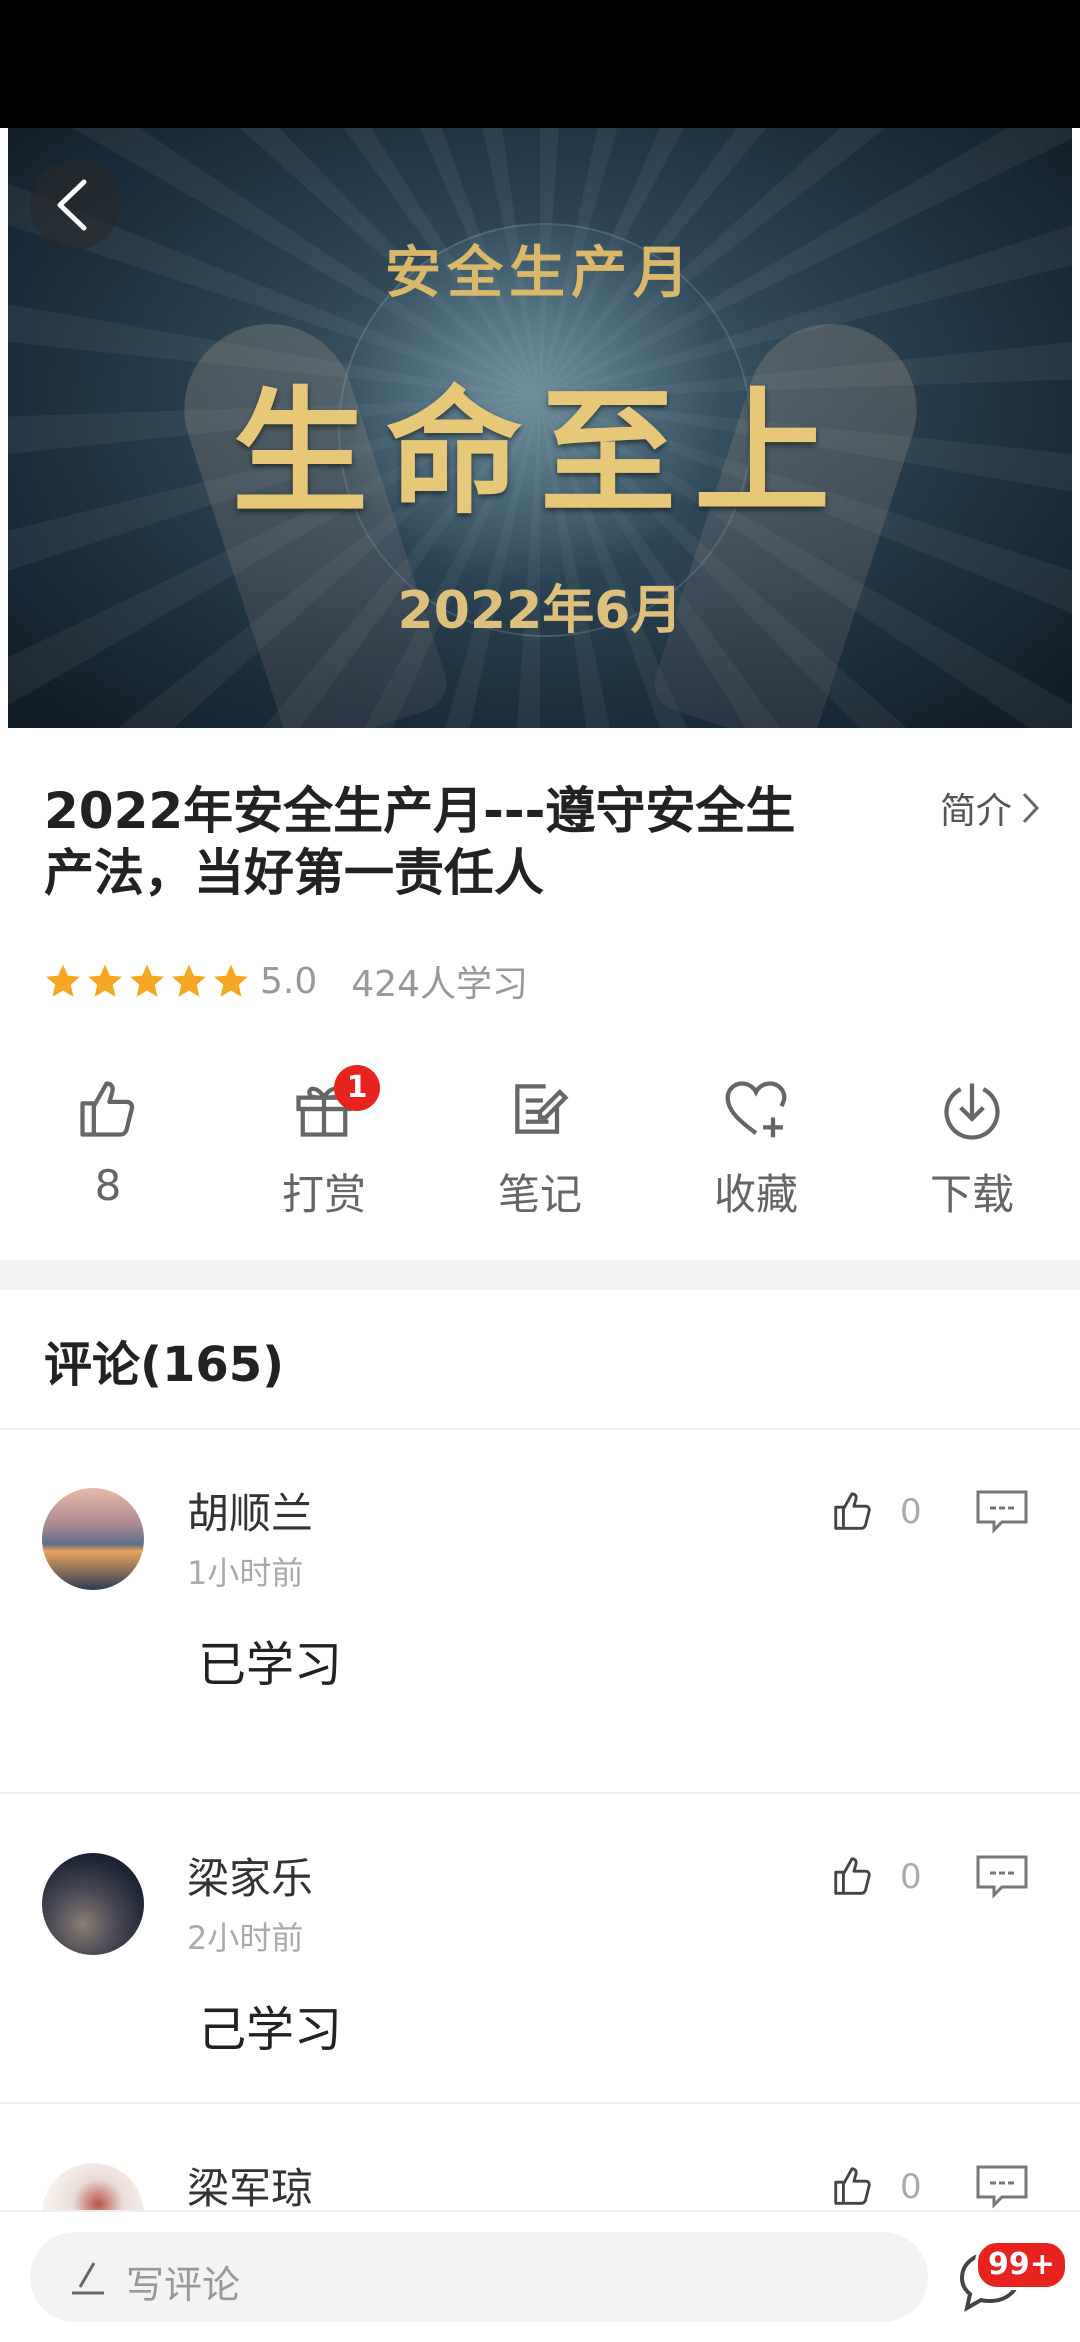 The width and height of the screenshot is (1080, 2342). What do you see at coordinates (270, 1665) in the screenshot?
I see `comment-text: 已学习` at bounding box center [270, 1665].